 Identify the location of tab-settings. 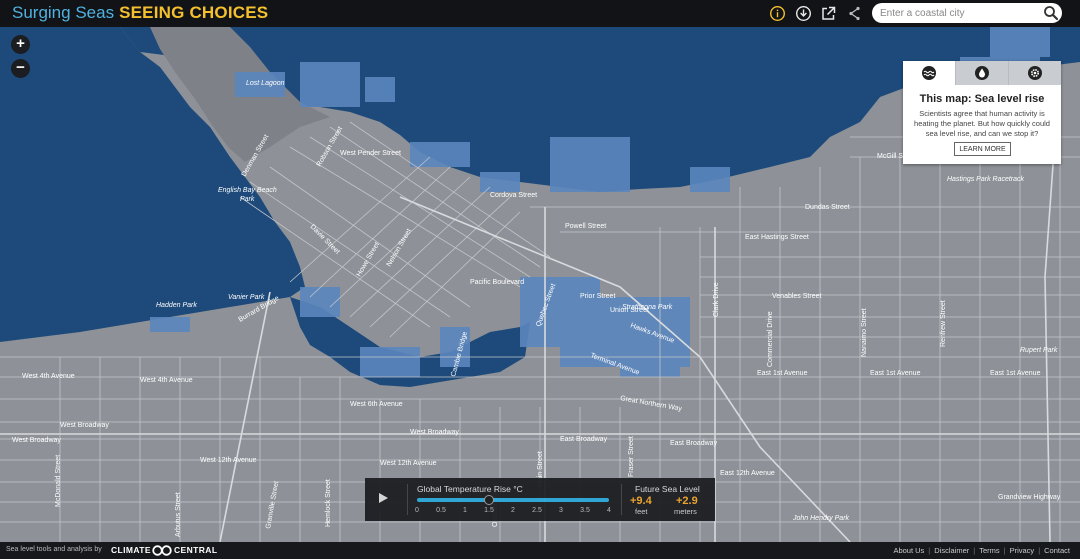
(1034, 73).